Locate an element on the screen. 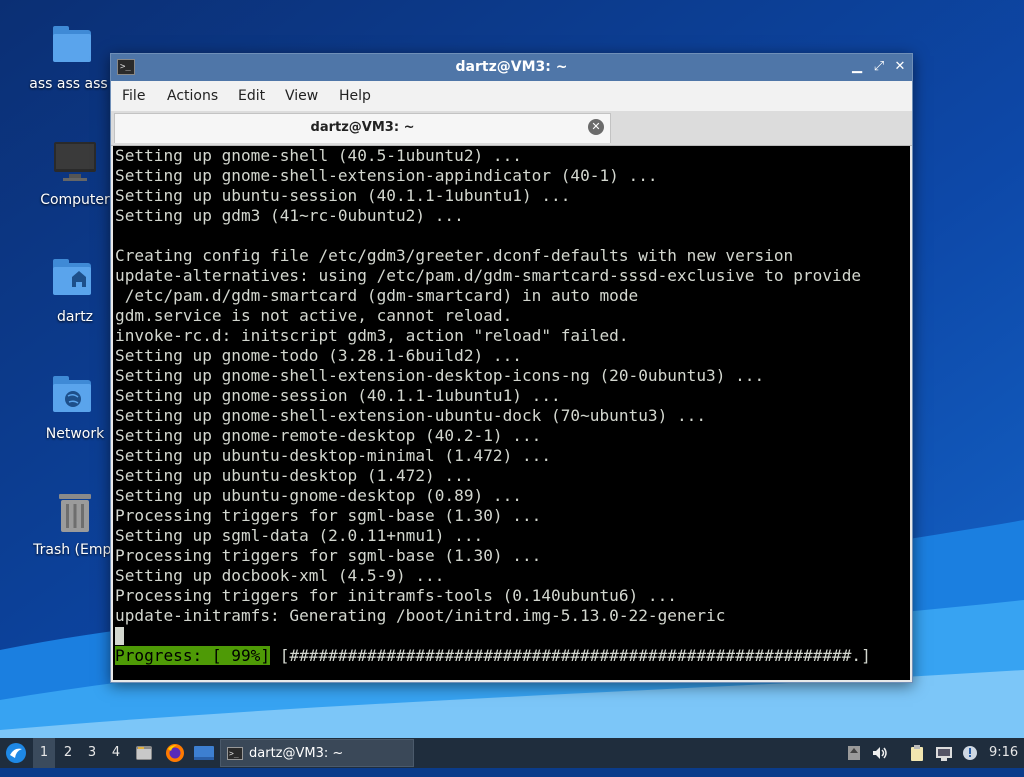 The height and width of the screenshot is (777, 1024). folder-icon is located at coordinates (75, 46).